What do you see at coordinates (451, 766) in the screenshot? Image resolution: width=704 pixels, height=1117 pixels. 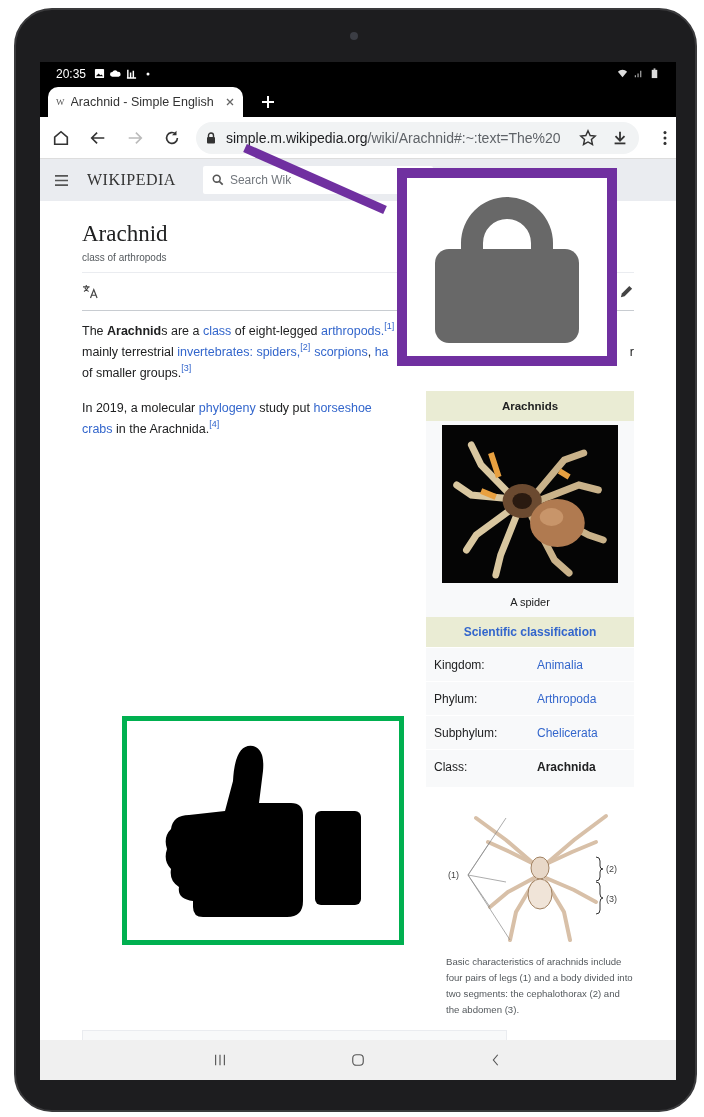 I see `table-cell-text: Class:` at bounding box center [451, 766].